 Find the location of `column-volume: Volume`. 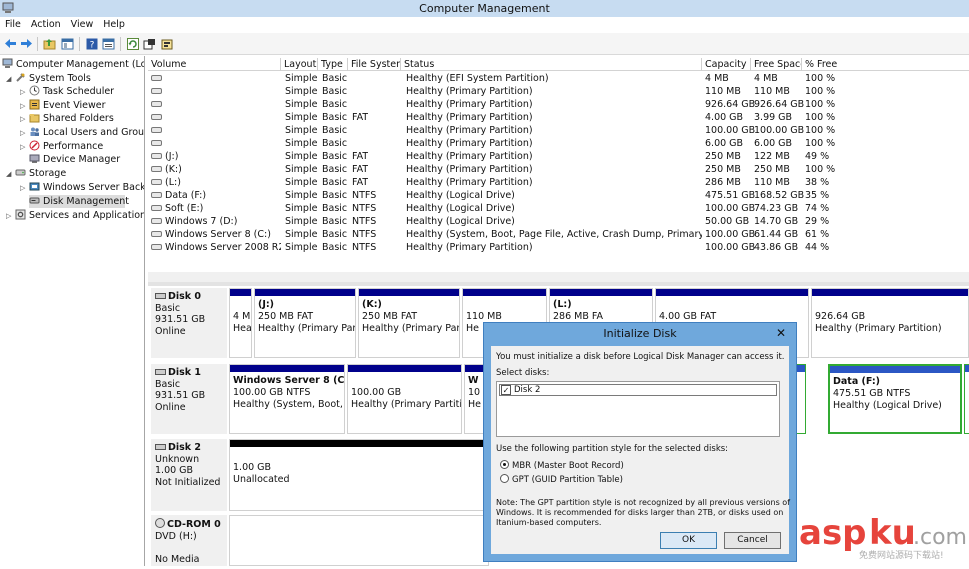

column-volume: Volume is located at coordinates (214, 64).